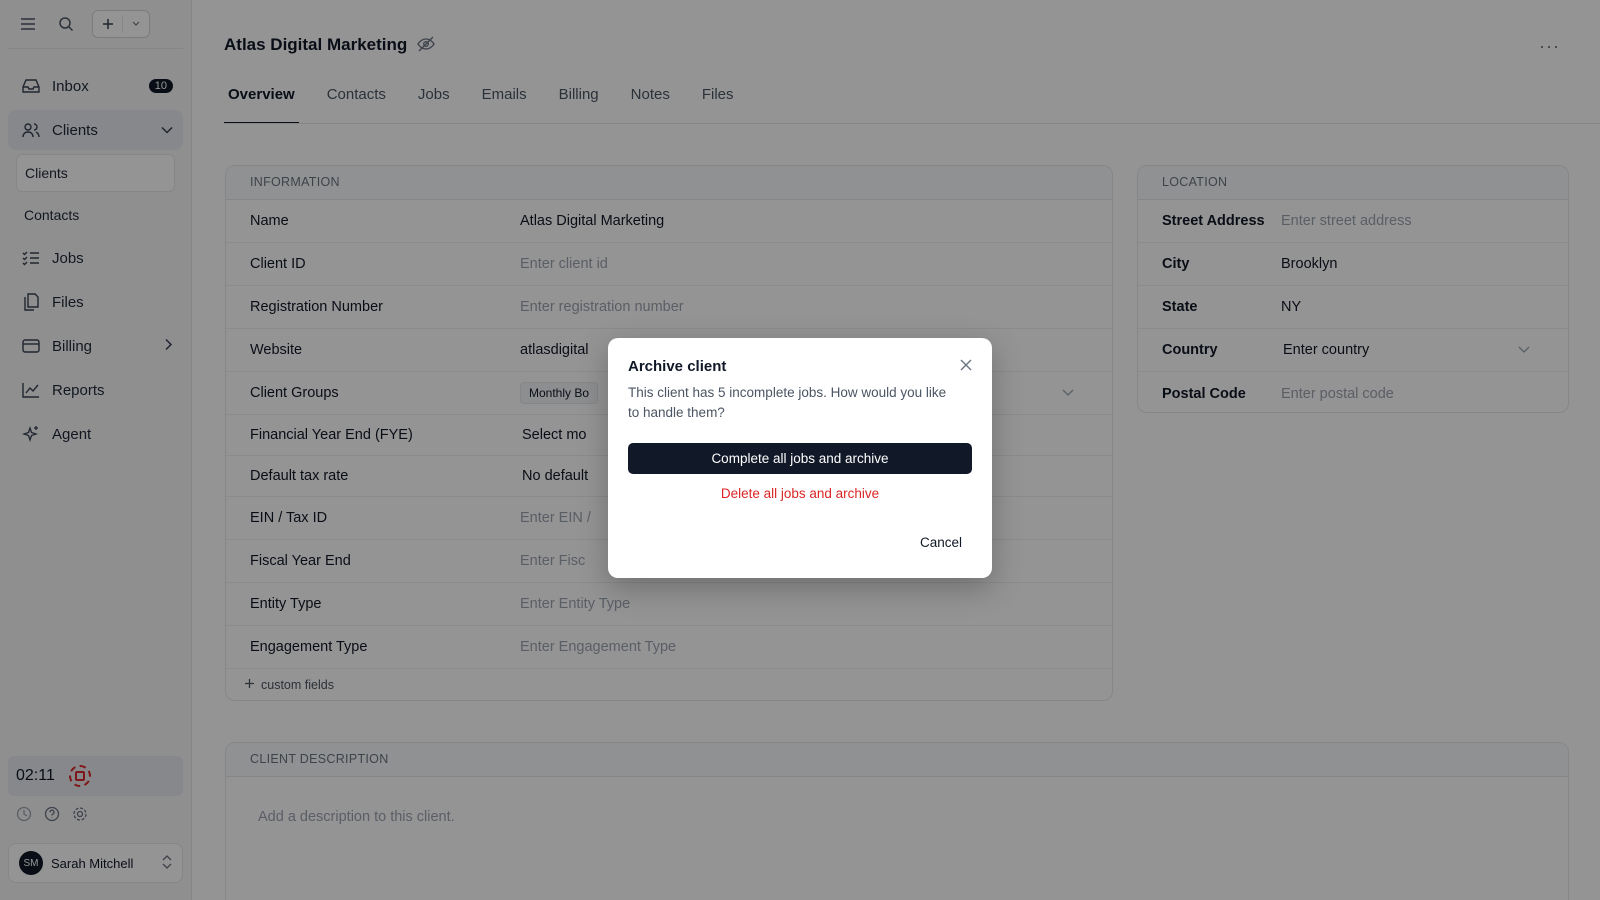 The width and height of the screenshot is (1600, 900). Describe the element at coordinates (800, 493) in the screenshot. I see `delete-and-archive-button: Delete all jobs and archive` at that location.